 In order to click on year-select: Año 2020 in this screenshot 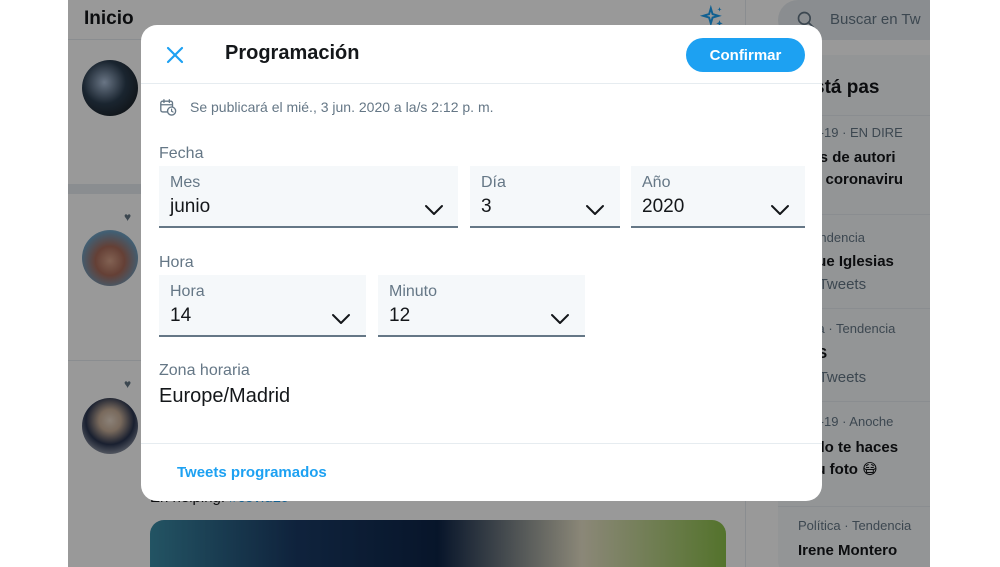, I will do `click(718, 197)`.